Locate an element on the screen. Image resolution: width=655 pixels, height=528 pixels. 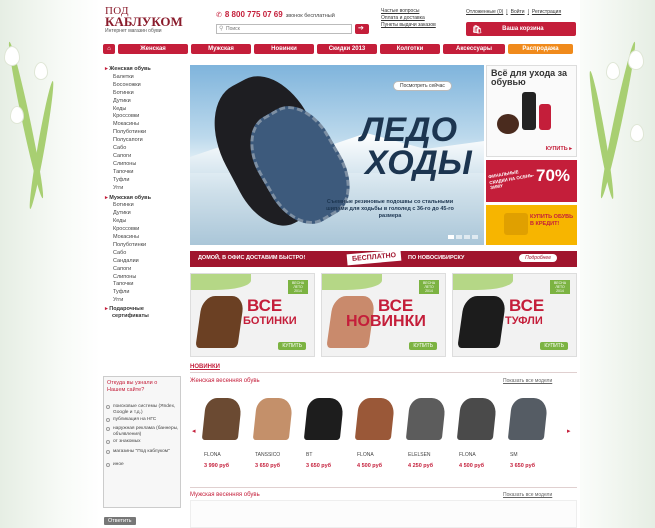
sidebar-men-item: Дутики is located at coordinates (145, 214).